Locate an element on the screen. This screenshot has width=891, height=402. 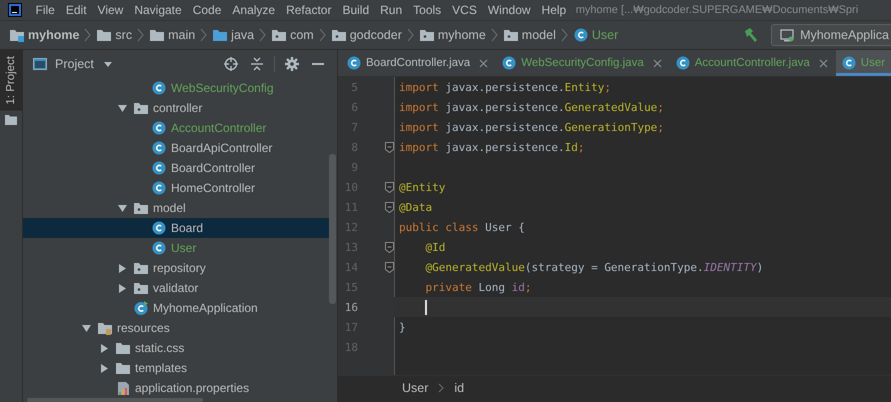
tree-item: BoardController is located at coordinates (176, 168).